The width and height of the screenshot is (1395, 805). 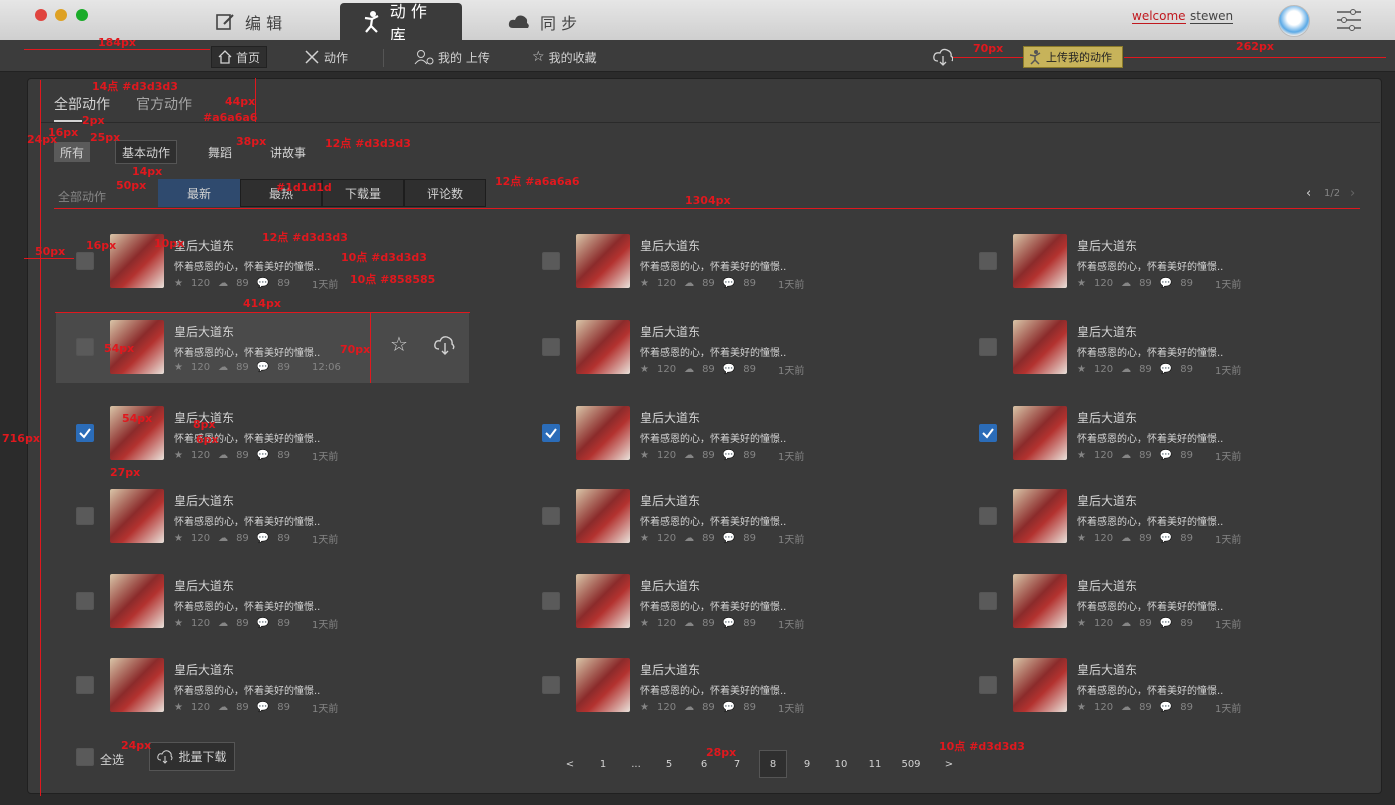 I want to click on sort-latest: 最新, so click(x=199, y=193).